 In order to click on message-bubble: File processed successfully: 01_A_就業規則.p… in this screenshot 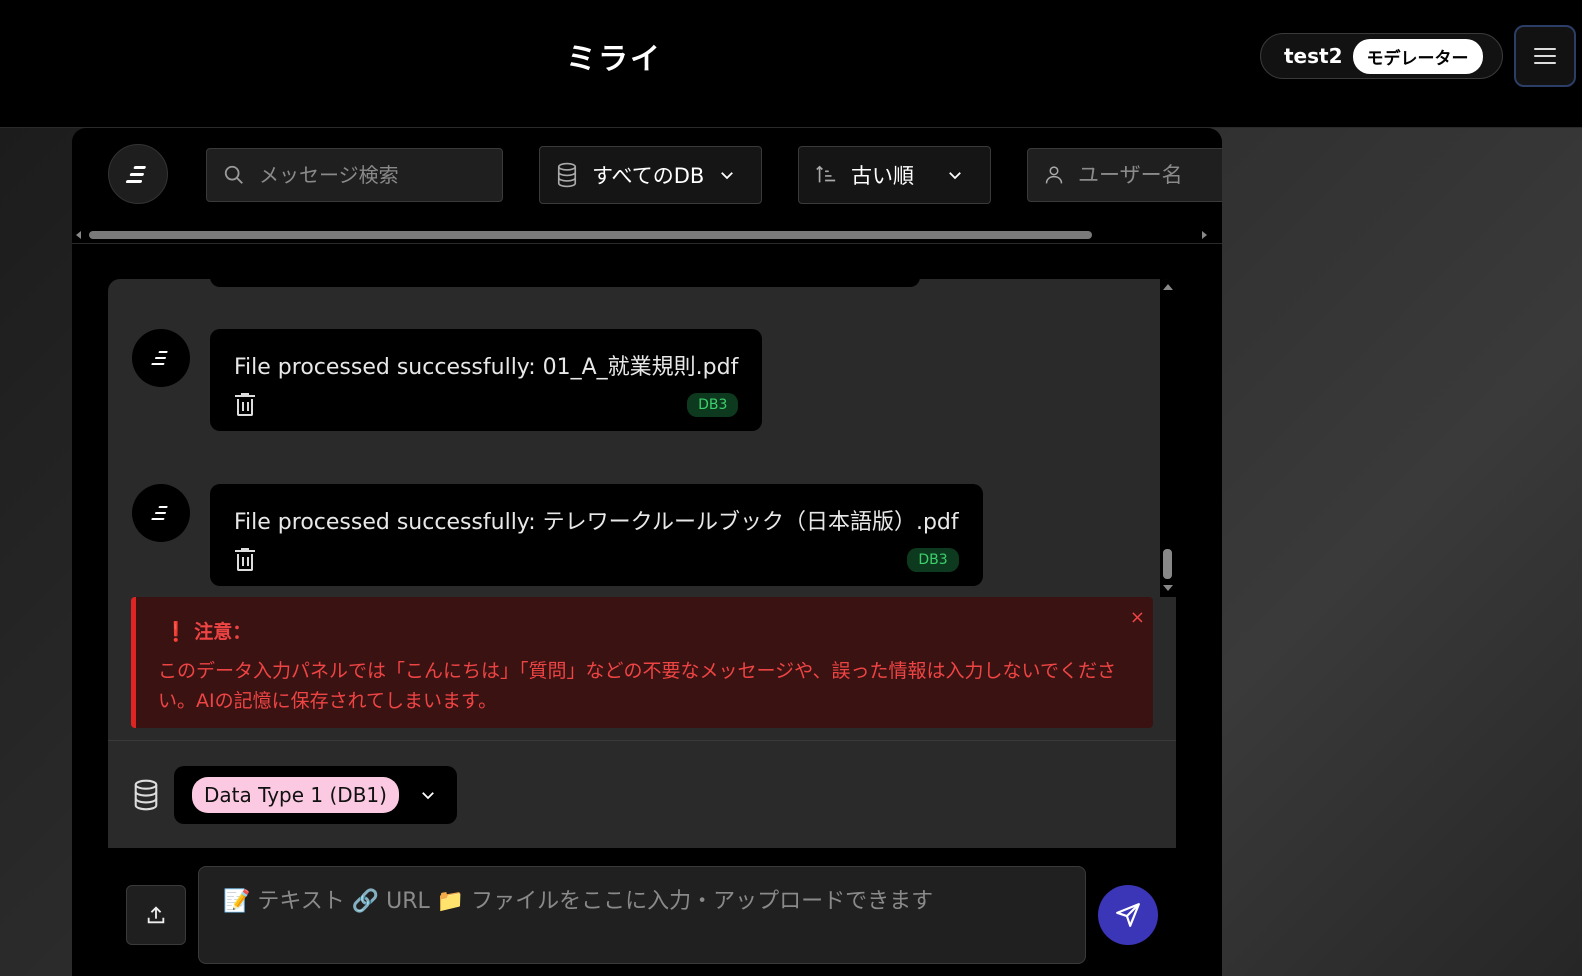, I will do `click(486, 380)`.